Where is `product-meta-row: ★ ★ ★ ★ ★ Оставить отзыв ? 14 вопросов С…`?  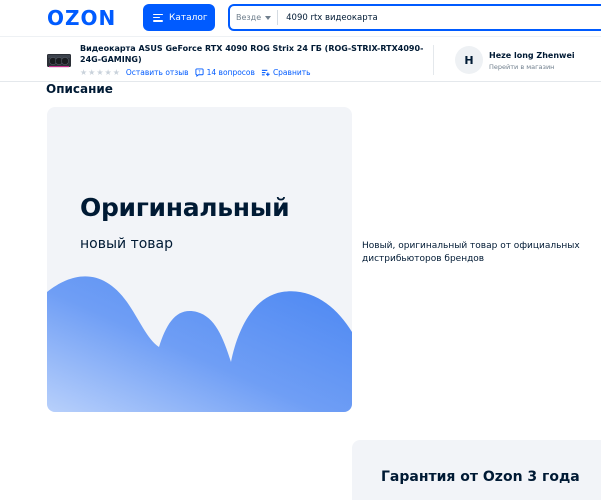
product-meta-row: ★ ★ ★ ★ ★ Оставить отзыв ? 14 вопросов С… is located at coordinates (195, 72).